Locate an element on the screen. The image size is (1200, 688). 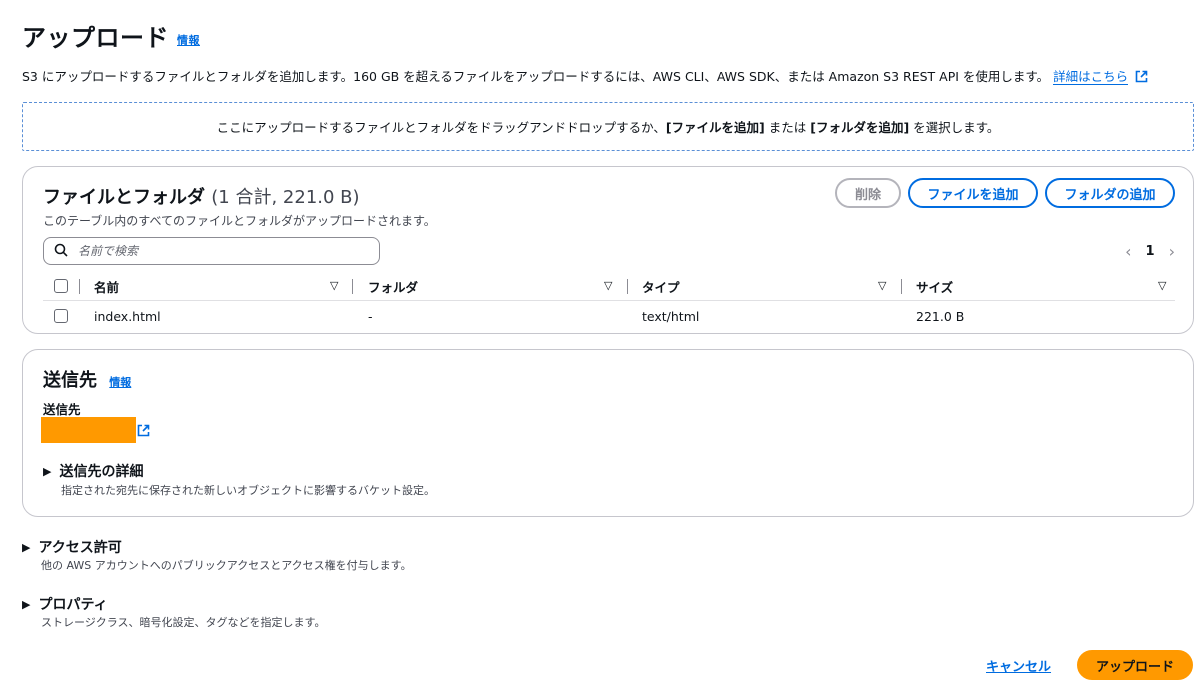
table-header: 名前 ▽ フォルダ ▽ タイプ ▽ サイズ ▽ is located at coordinates (609, 286).